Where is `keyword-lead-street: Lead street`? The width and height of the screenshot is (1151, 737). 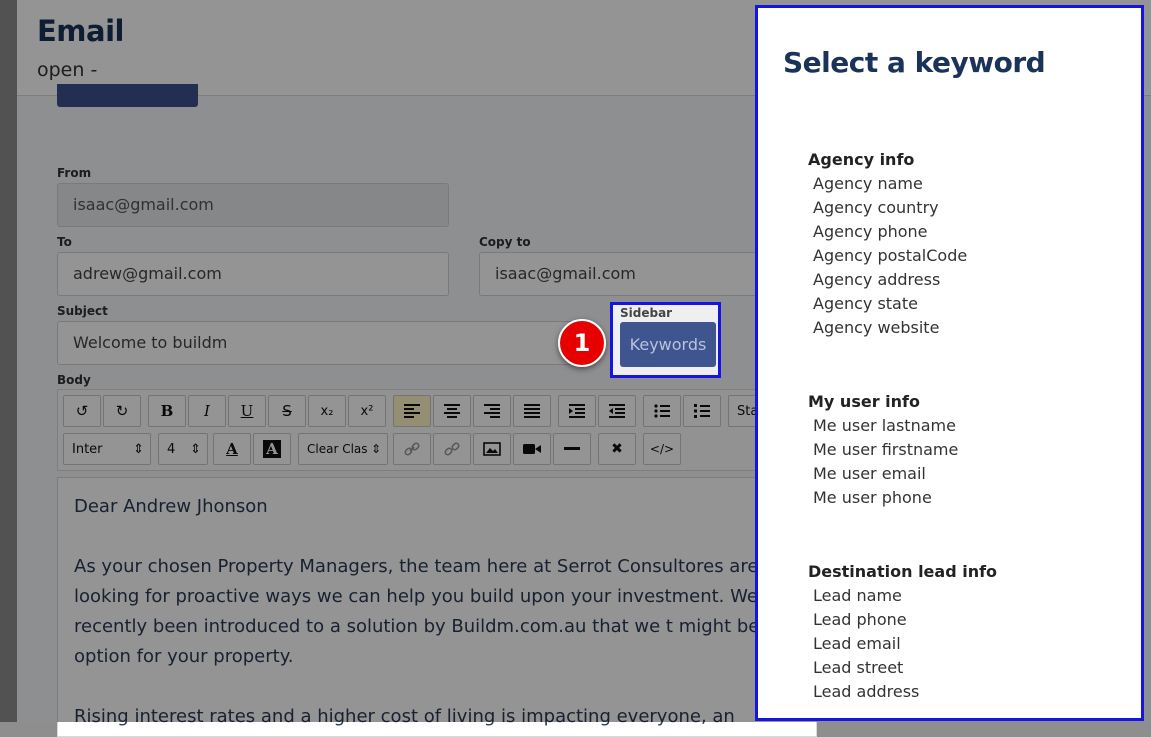
keyword-lead-street: Lead street is located at coordinates (902, 668).